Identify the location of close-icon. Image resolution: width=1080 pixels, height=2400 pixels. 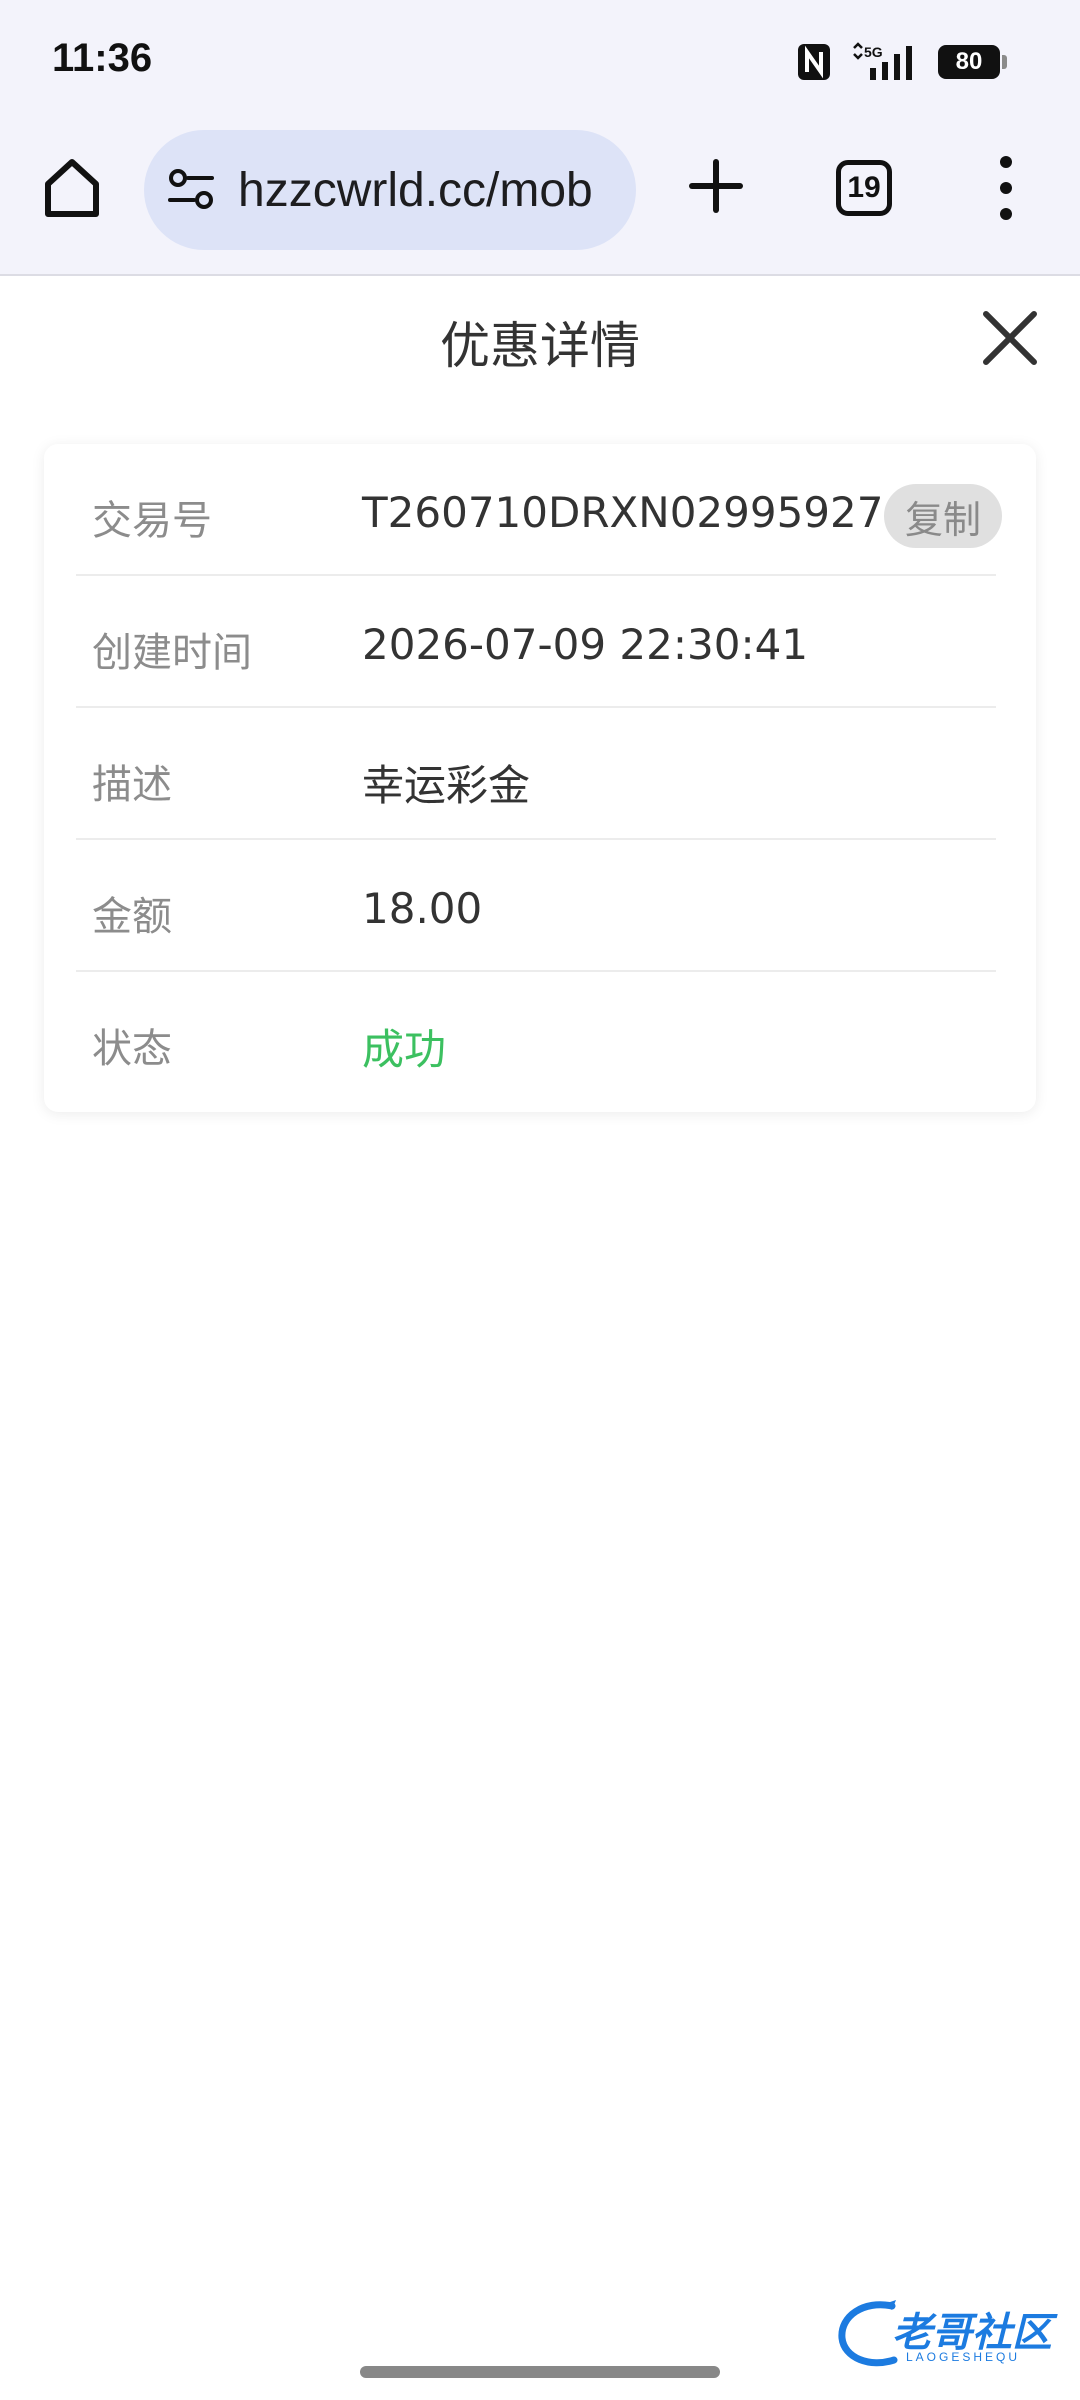
(1010, 338).